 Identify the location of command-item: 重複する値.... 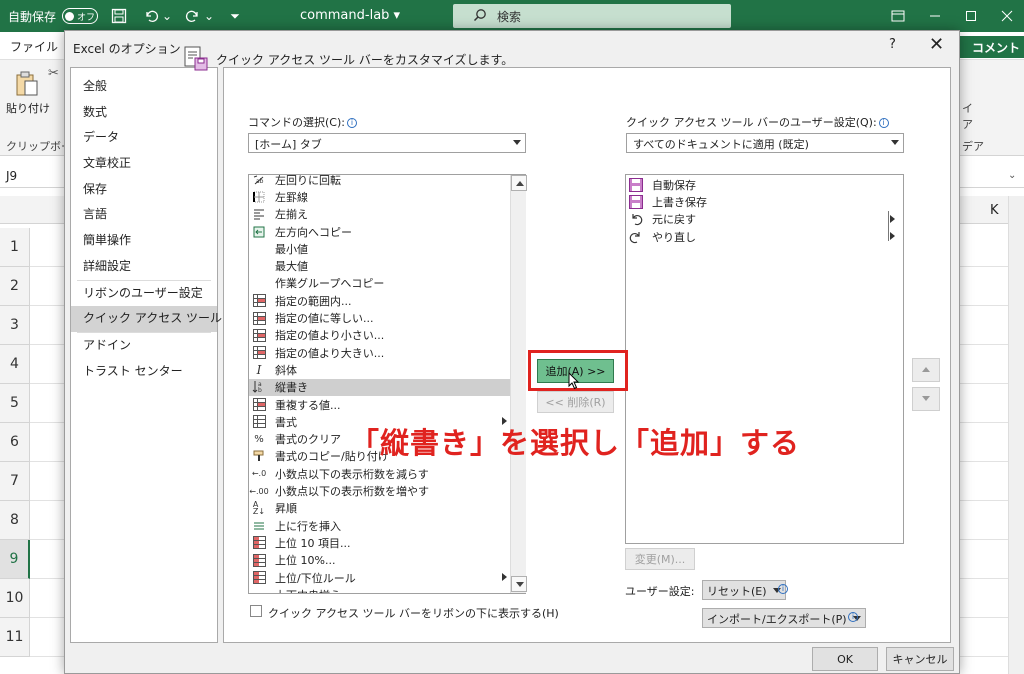
(380, 404).